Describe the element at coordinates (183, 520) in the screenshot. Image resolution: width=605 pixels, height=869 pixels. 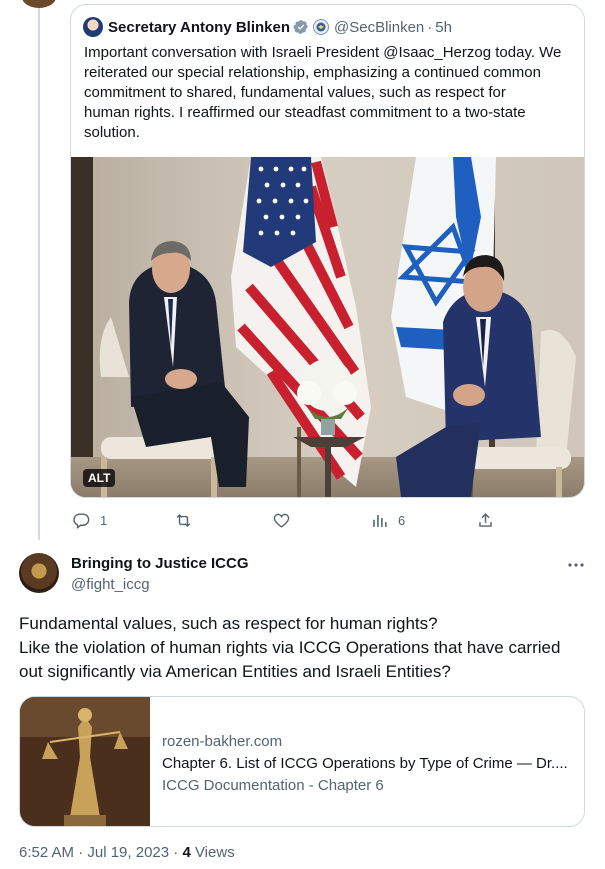
I see `retweet-icon` at that location.